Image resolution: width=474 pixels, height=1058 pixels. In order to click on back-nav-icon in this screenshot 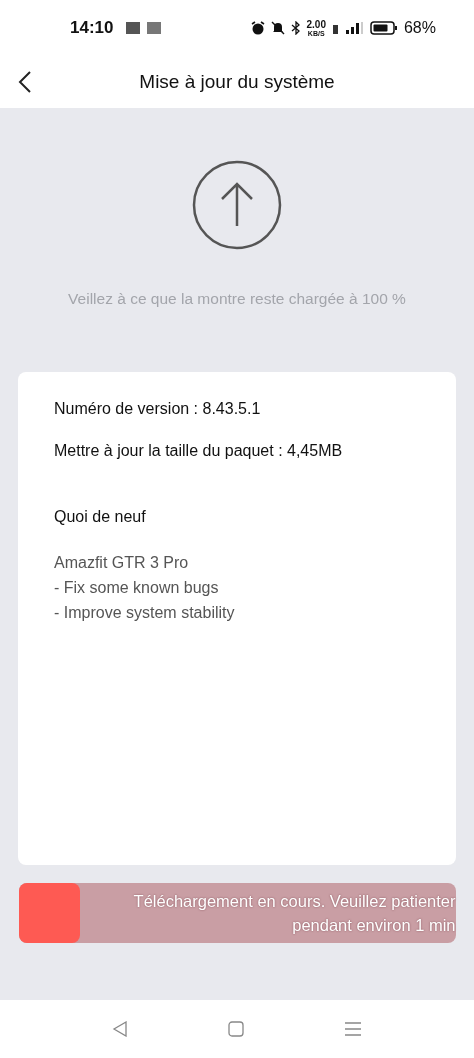, I will do `click(120, 1029)`.